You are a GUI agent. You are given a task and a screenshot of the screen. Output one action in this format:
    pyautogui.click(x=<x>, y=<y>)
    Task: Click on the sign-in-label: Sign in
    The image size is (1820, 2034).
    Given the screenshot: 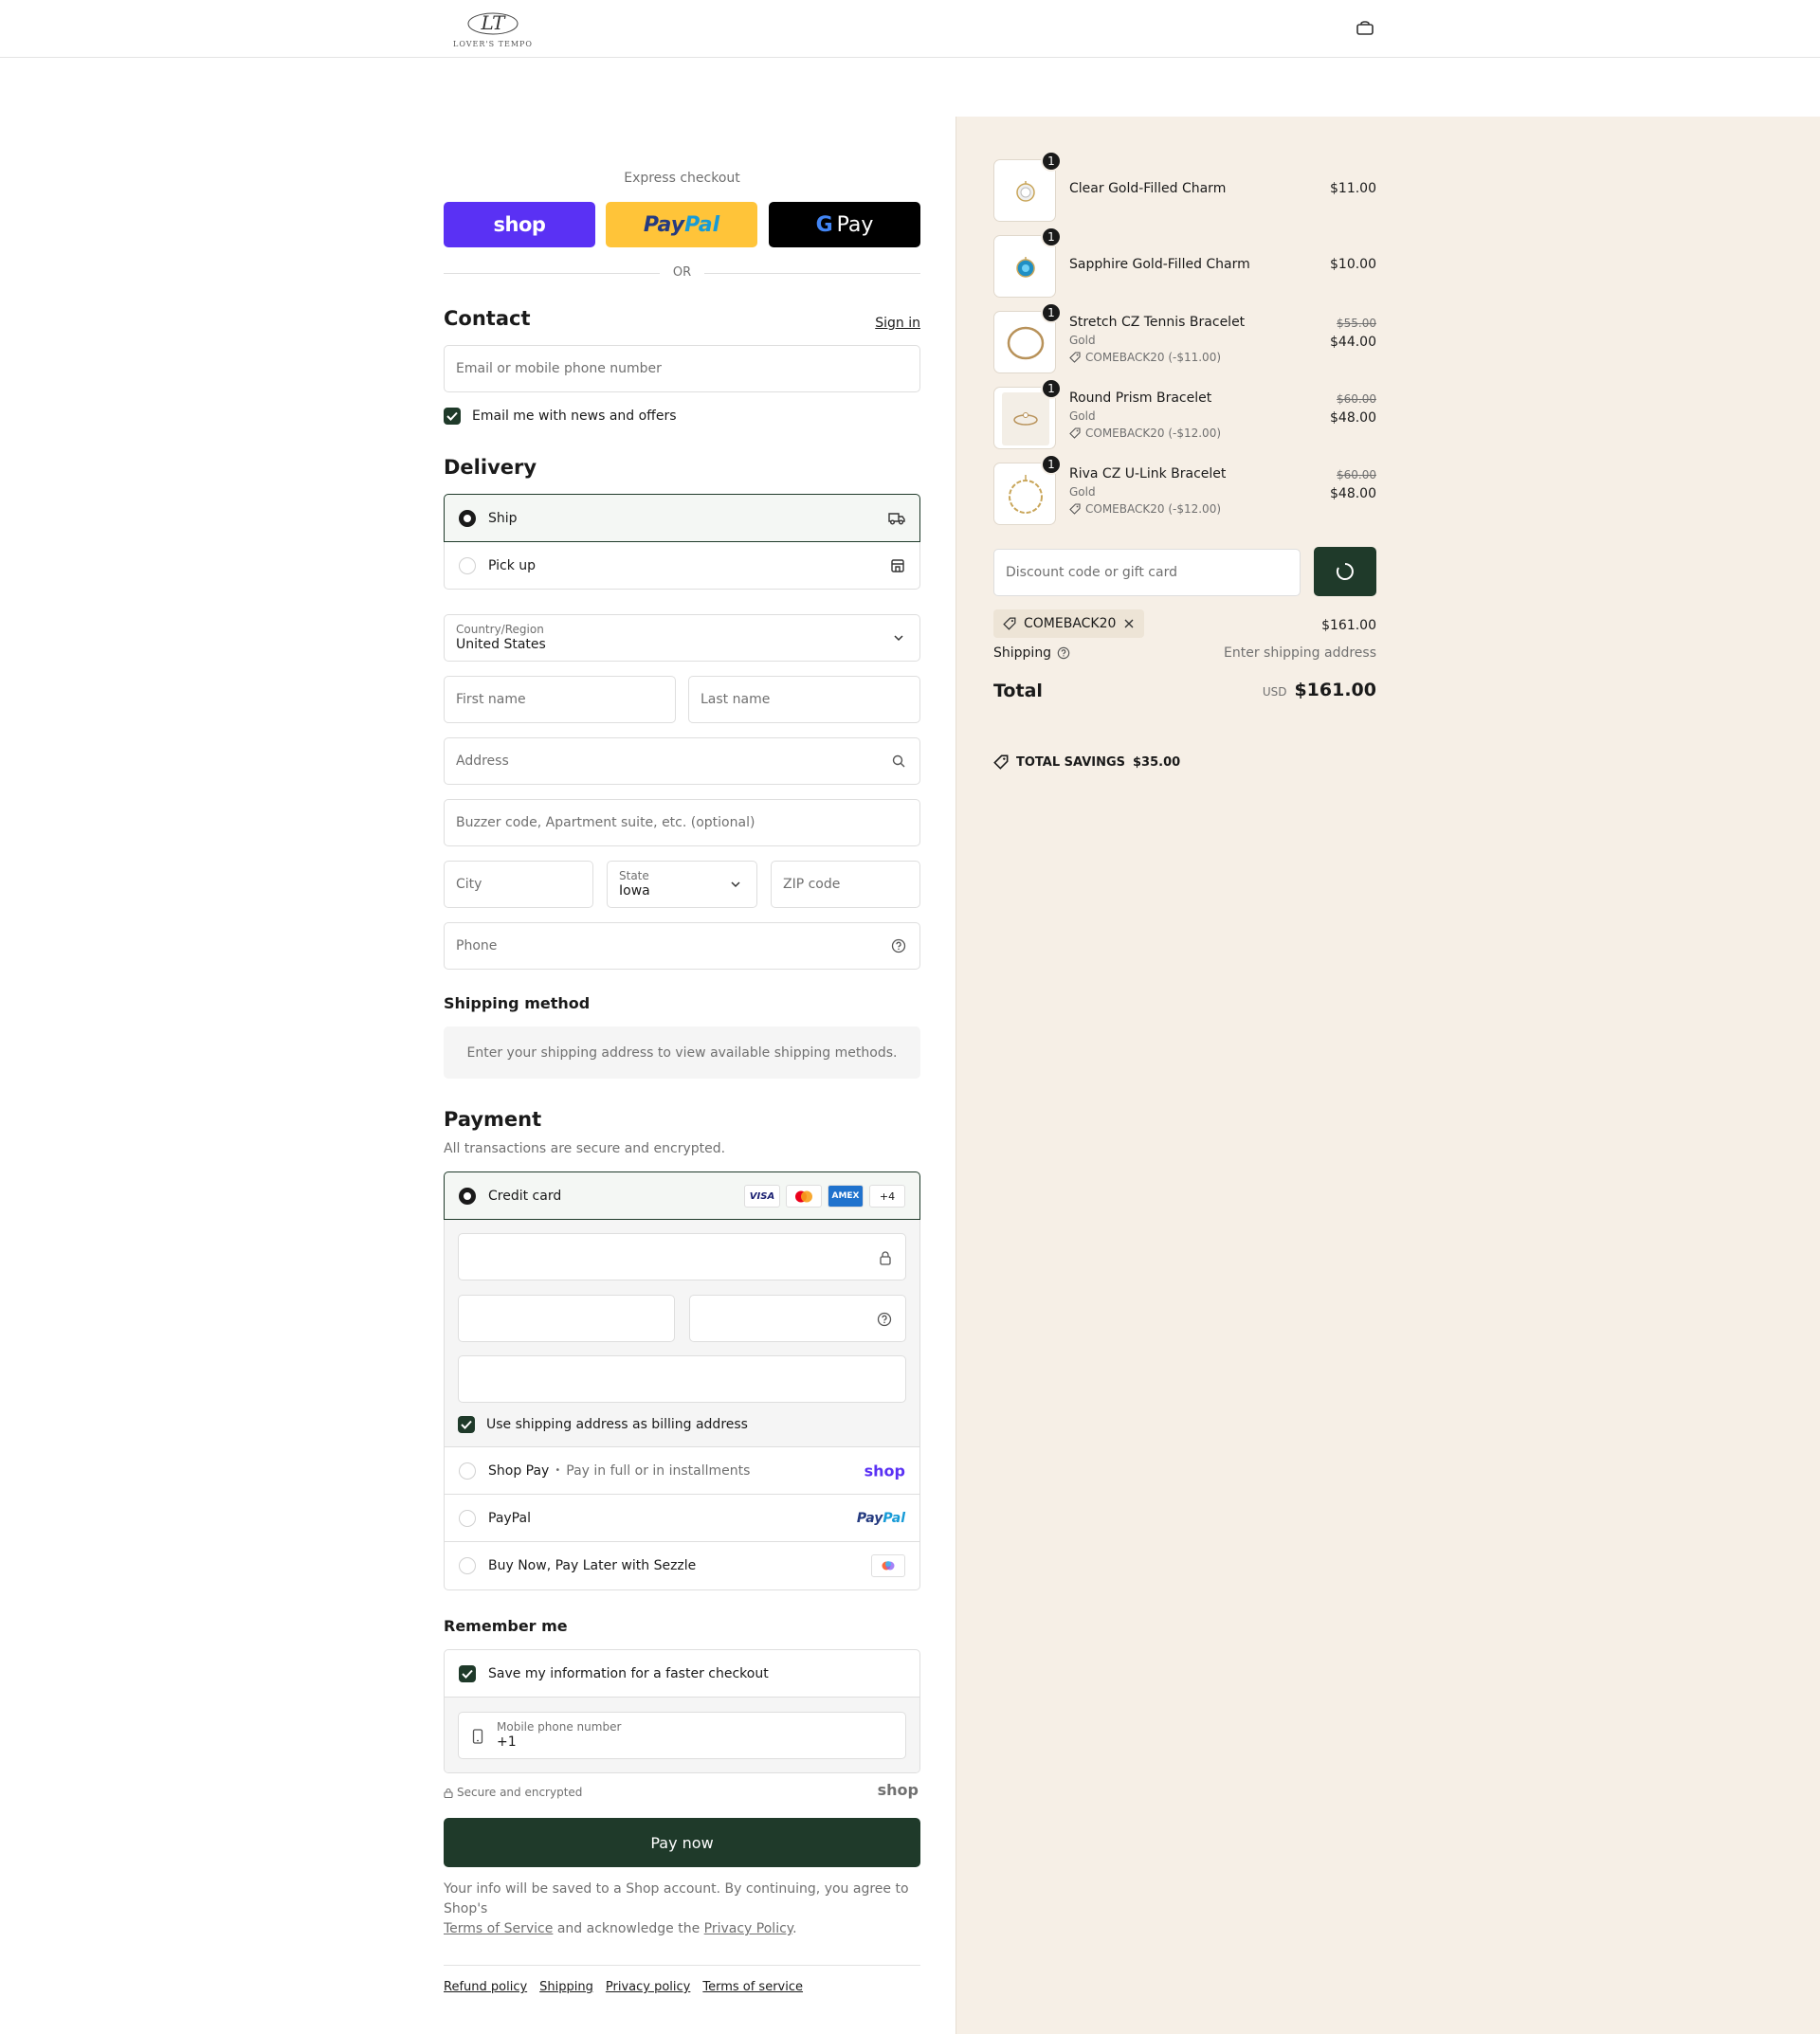 What is the action you would take?
    pyautogui.click(x=897, y=323)
    